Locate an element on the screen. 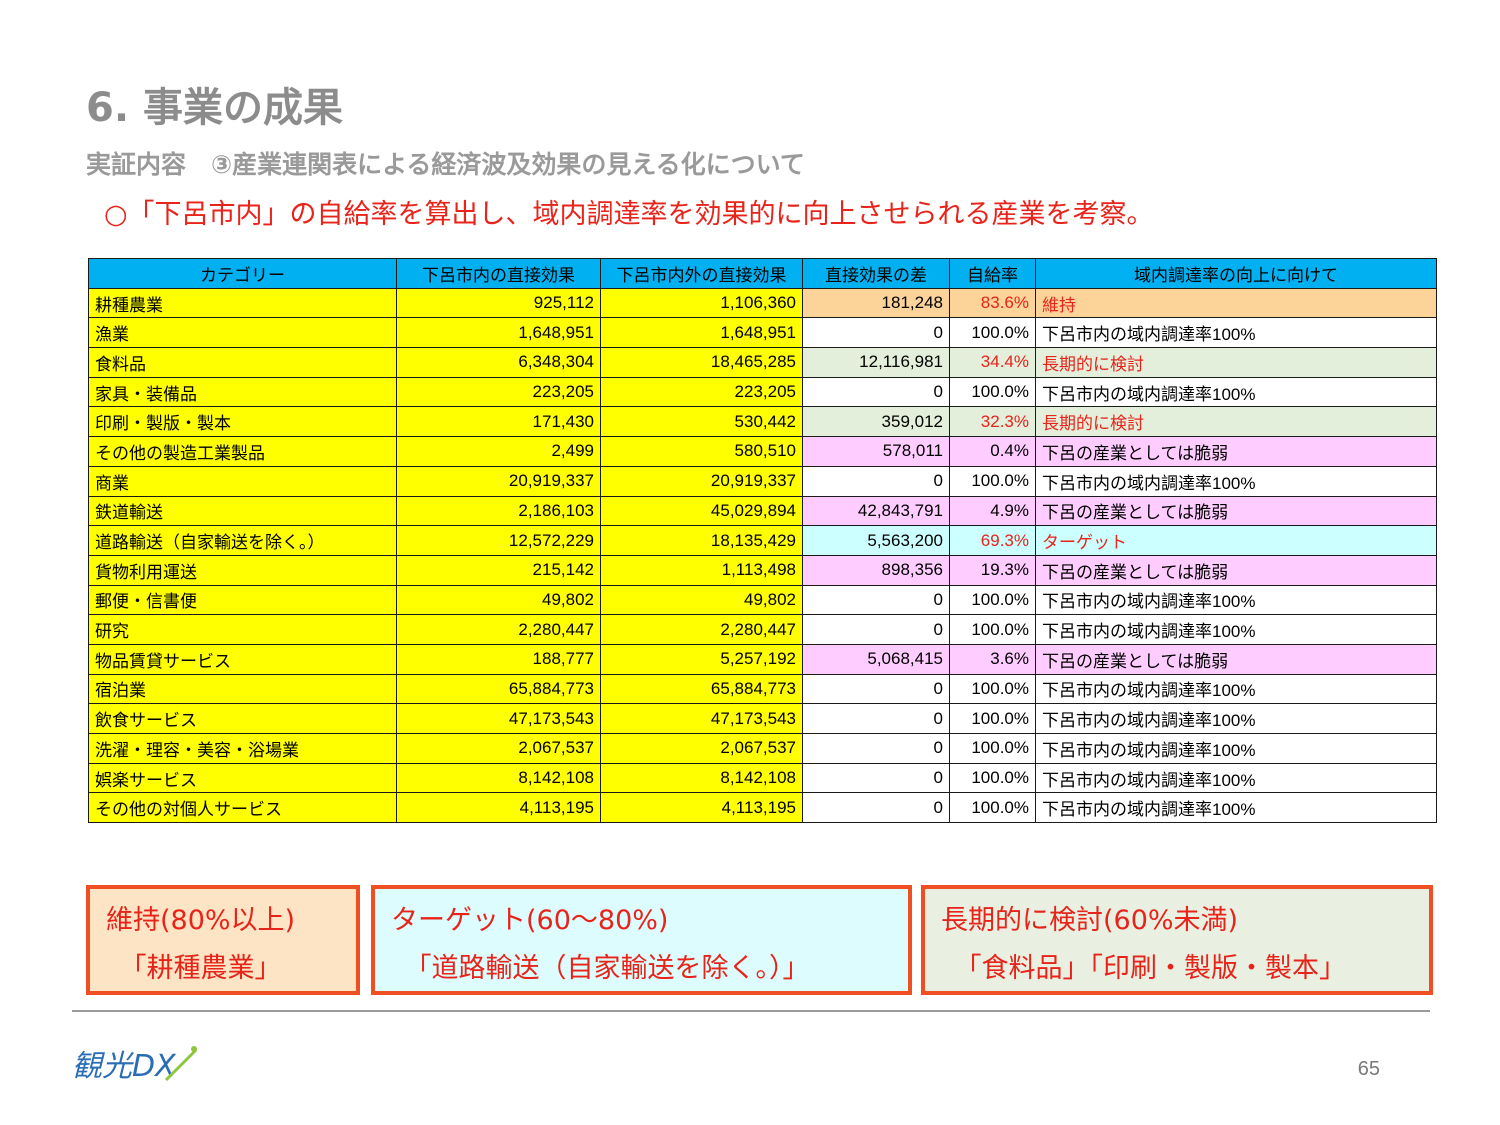 The image size is (1500, 1125). inside-effect-cell: 2,186,103 is located at coordinates (498, 511).